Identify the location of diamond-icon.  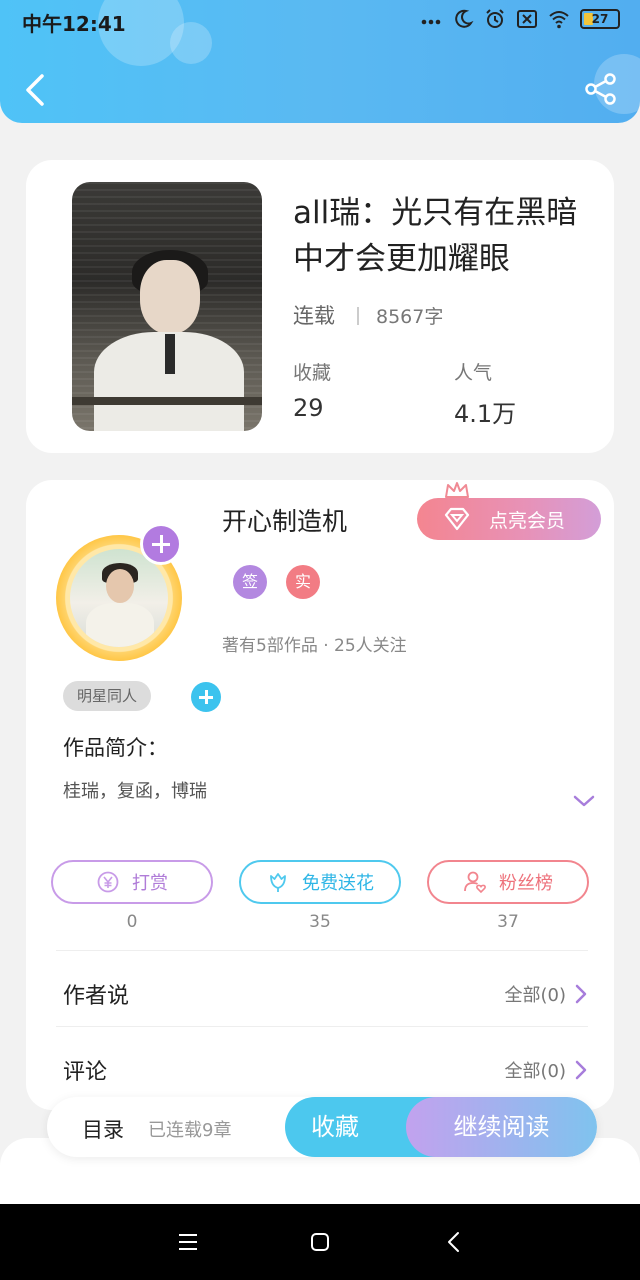
(457, 519).